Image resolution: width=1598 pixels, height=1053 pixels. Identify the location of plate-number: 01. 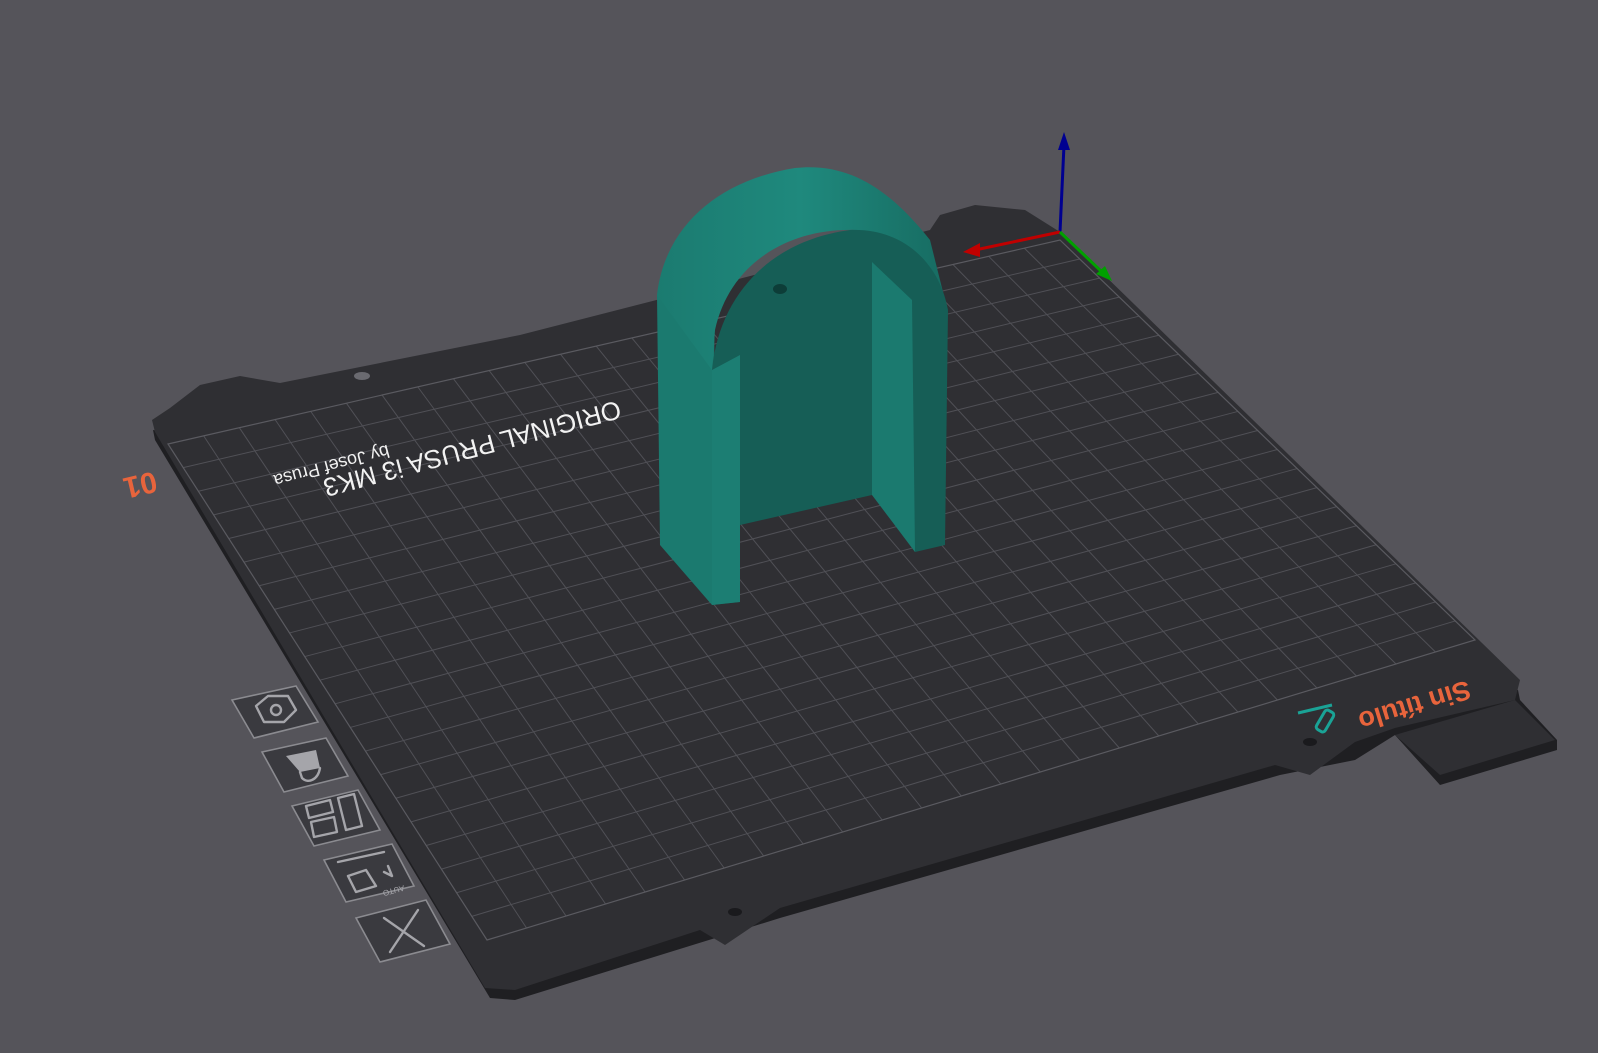
(140, 484).